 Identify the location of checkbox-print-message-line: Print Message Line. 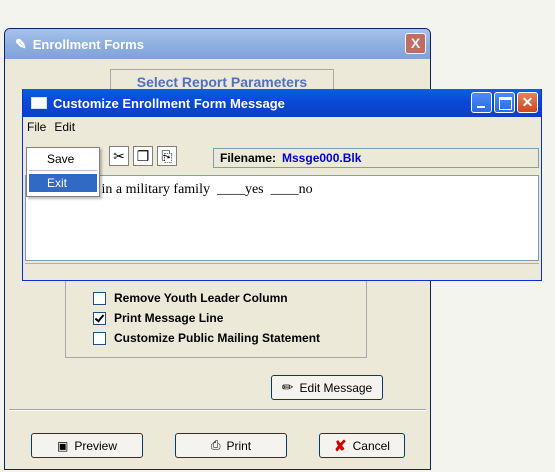
(158, 318).